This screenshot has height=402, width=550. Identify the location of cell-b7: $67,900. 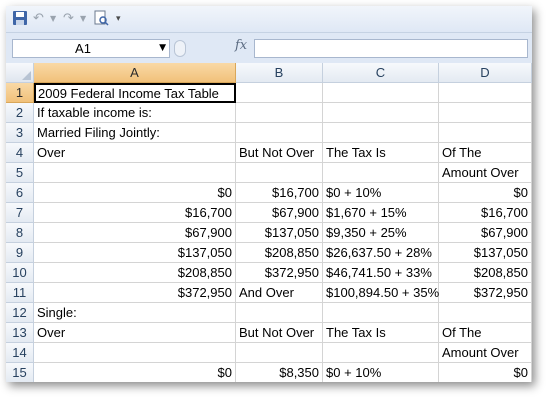
(279, 213).